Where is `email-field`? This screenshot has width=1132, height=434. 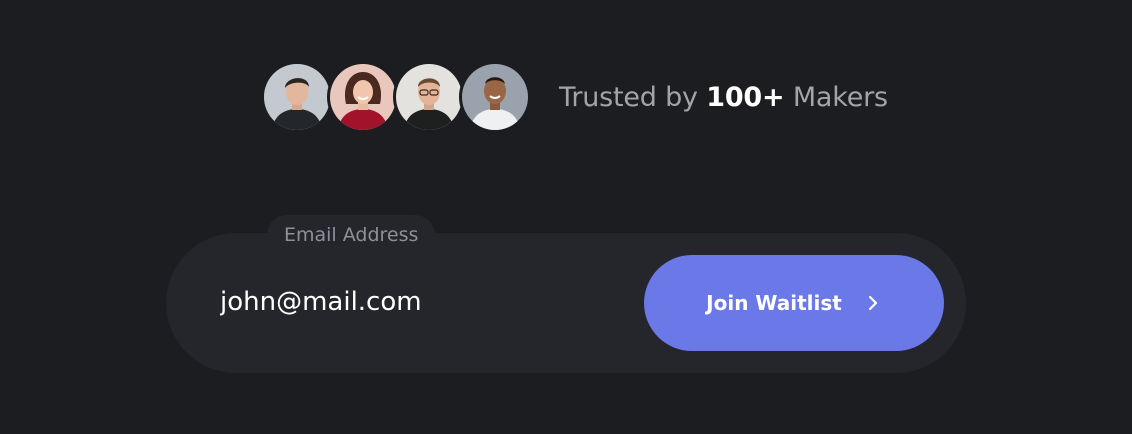
email-field is located at coordinates (420, 302).